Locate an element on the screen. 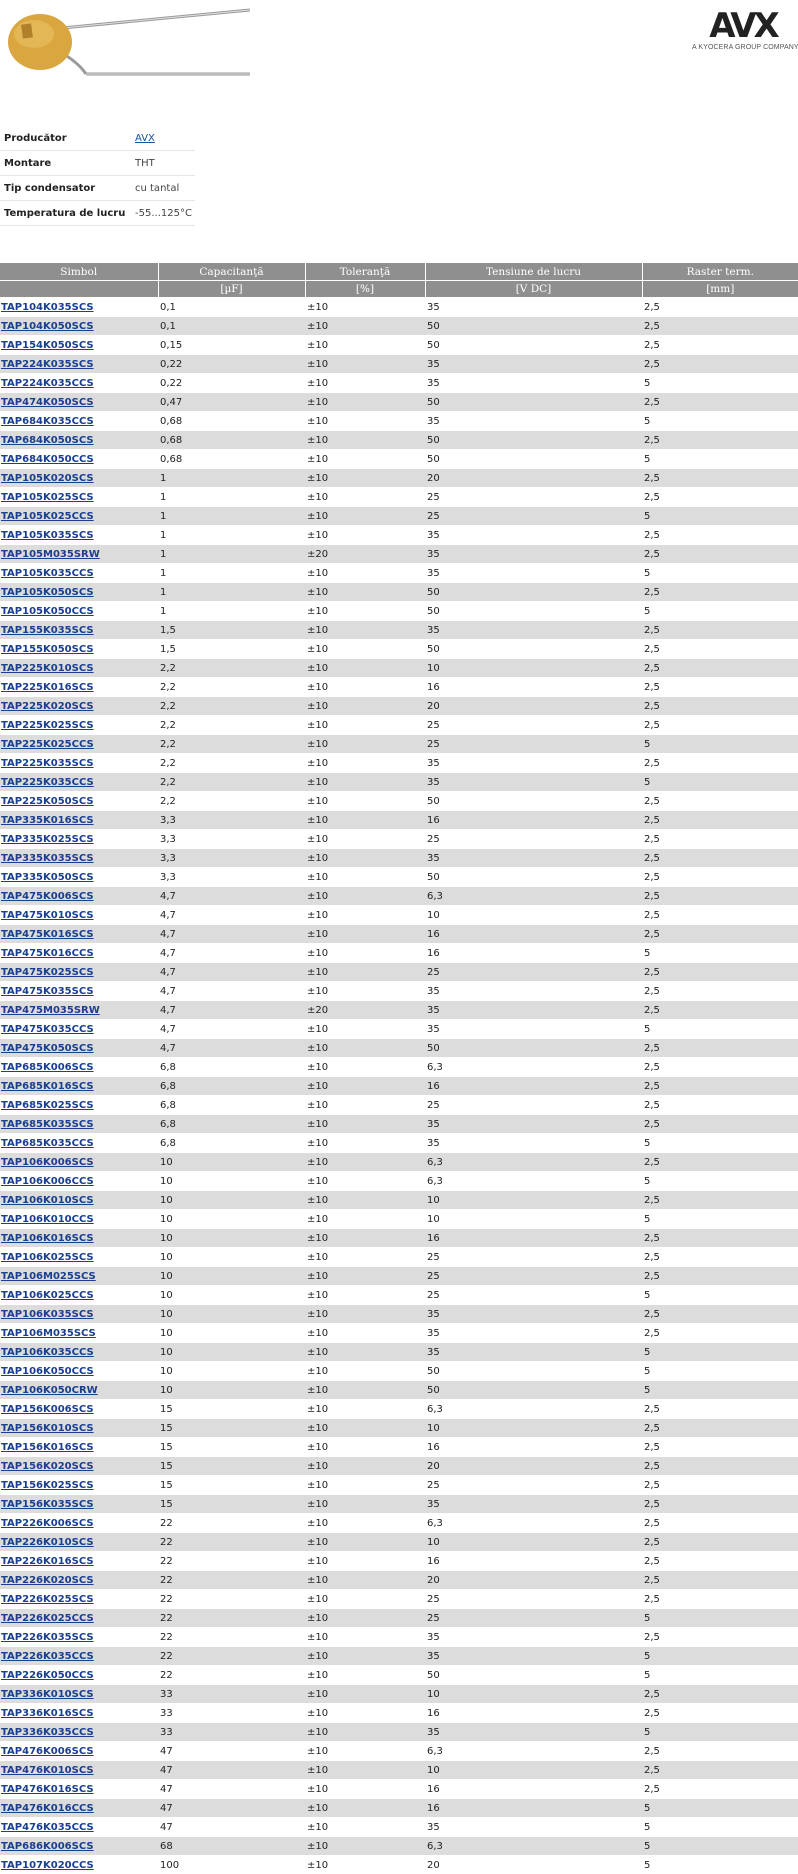  part-link: TAP685K006SCS is located at coordinates (47, 1067).